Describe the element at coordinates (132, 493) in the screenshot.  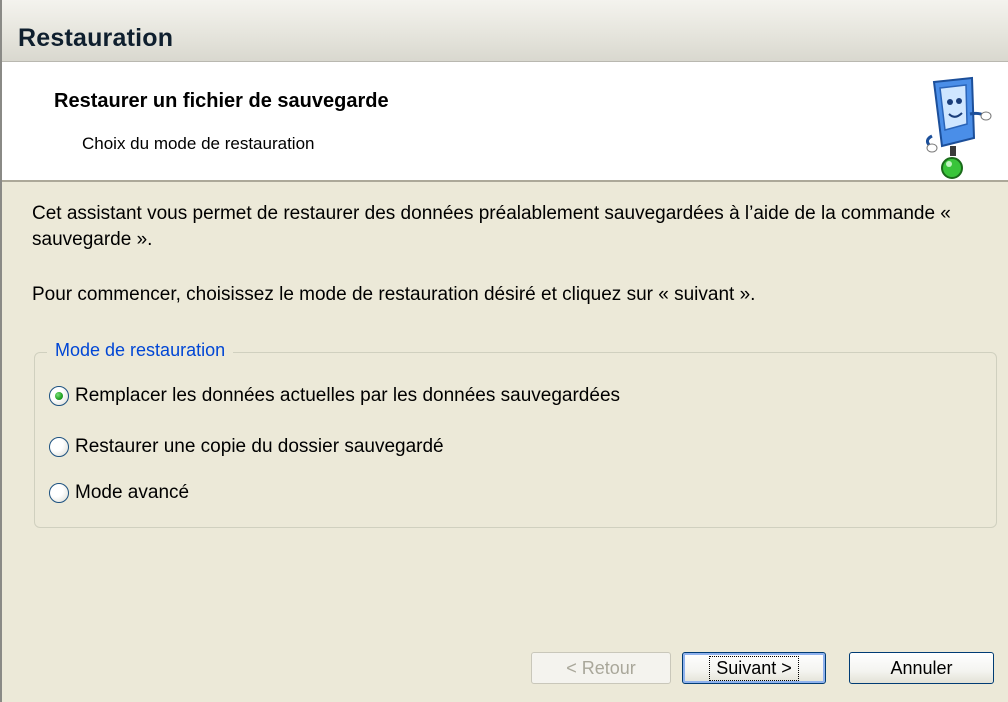
I see `radio-option-advanced-label: Mode avancé` at that location.